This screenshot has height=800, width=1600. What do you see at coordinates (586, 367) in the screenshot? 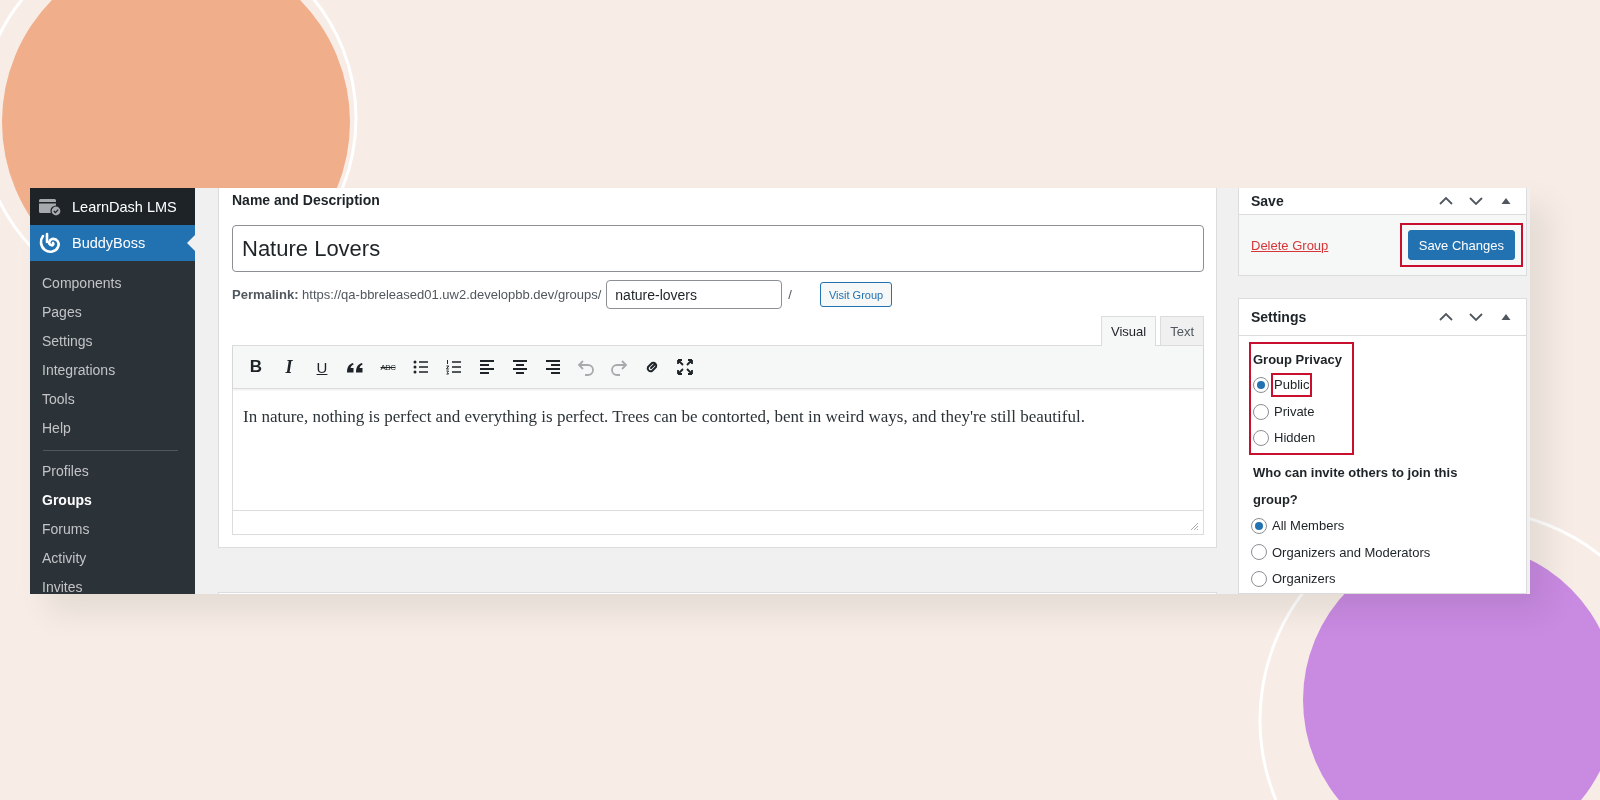
I see `undo-icon` at bounding box center [586, 367].